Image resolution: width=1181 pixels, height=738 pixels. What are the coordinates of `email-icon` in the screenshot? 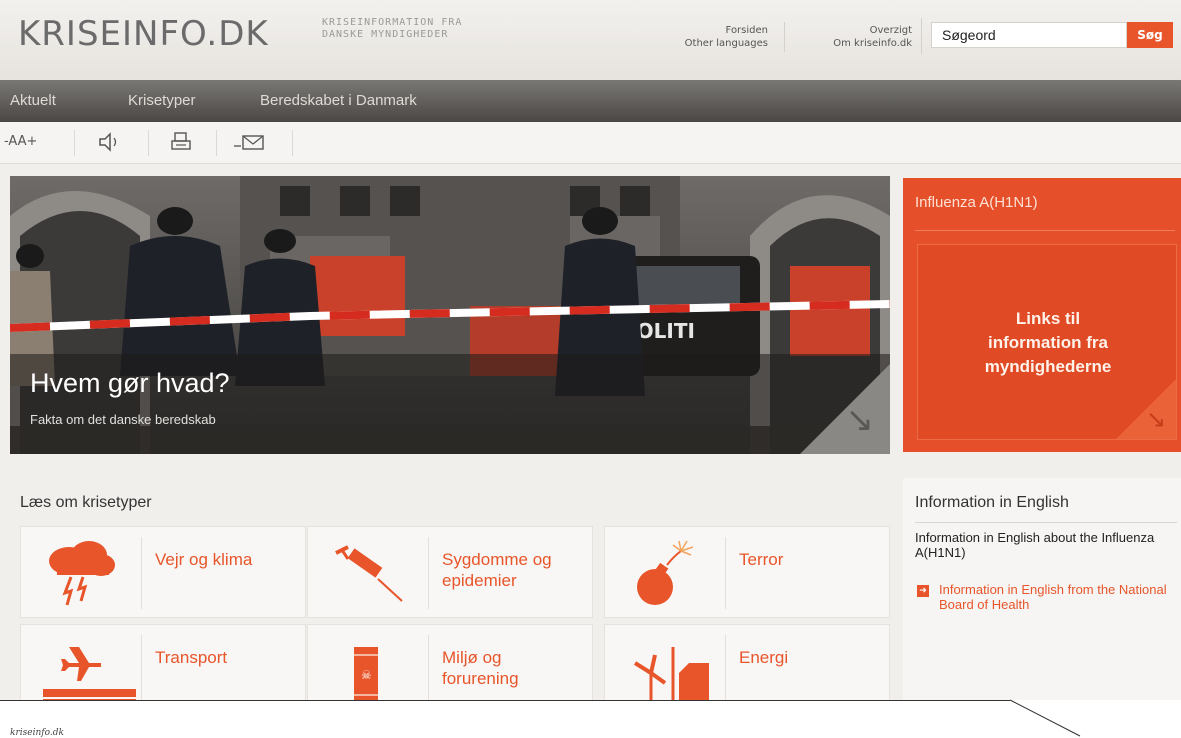 It's located at (249, 144).